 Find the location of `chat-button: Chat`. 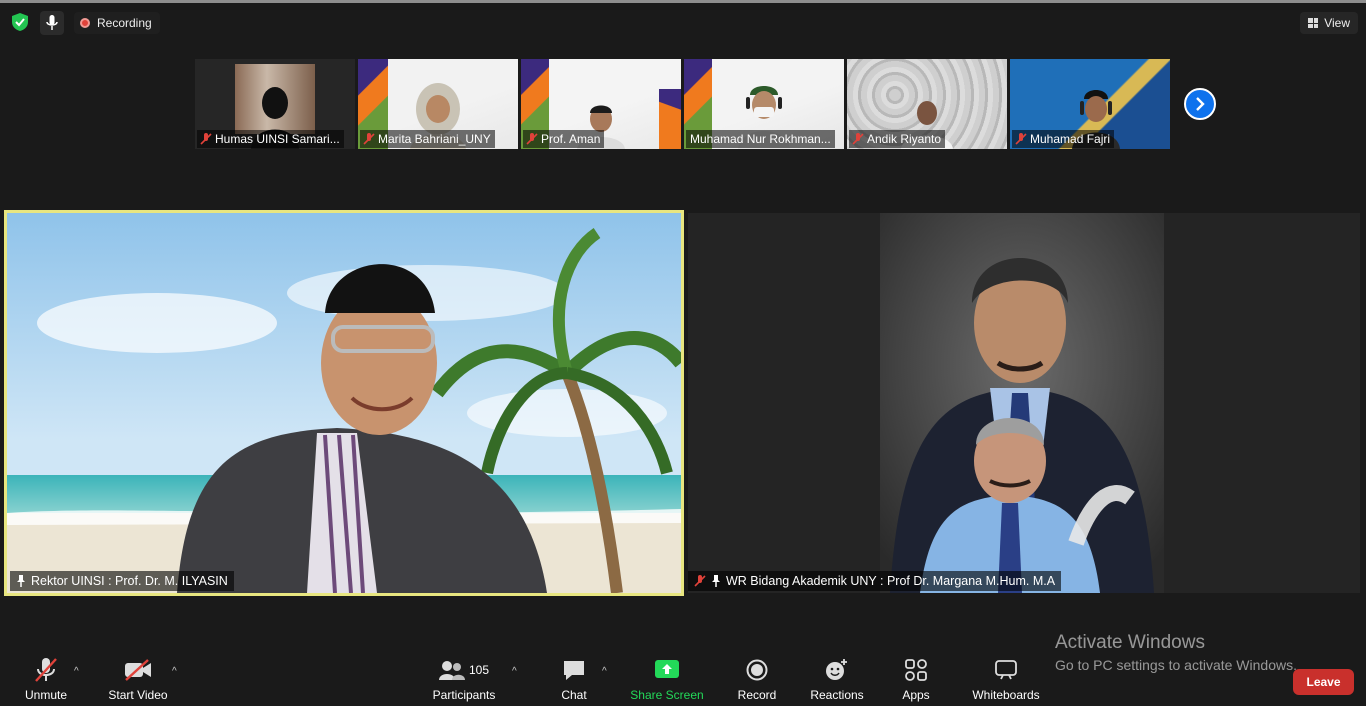

chat-button: Chat is located at coordinates (574, 679).